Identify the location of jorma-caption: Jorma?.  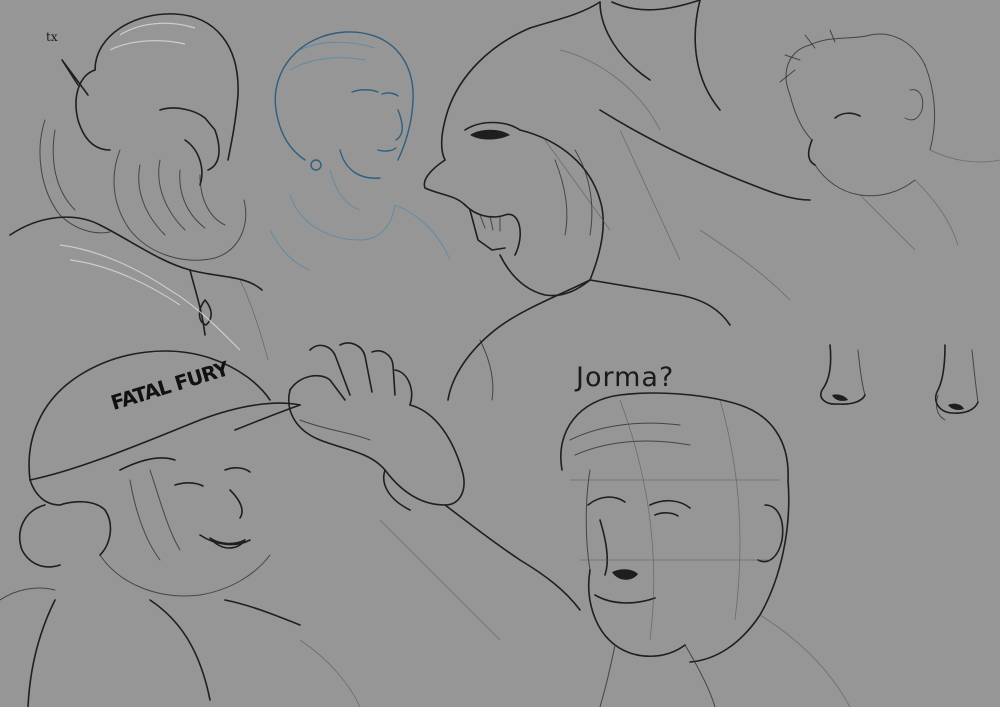
(625, 377).